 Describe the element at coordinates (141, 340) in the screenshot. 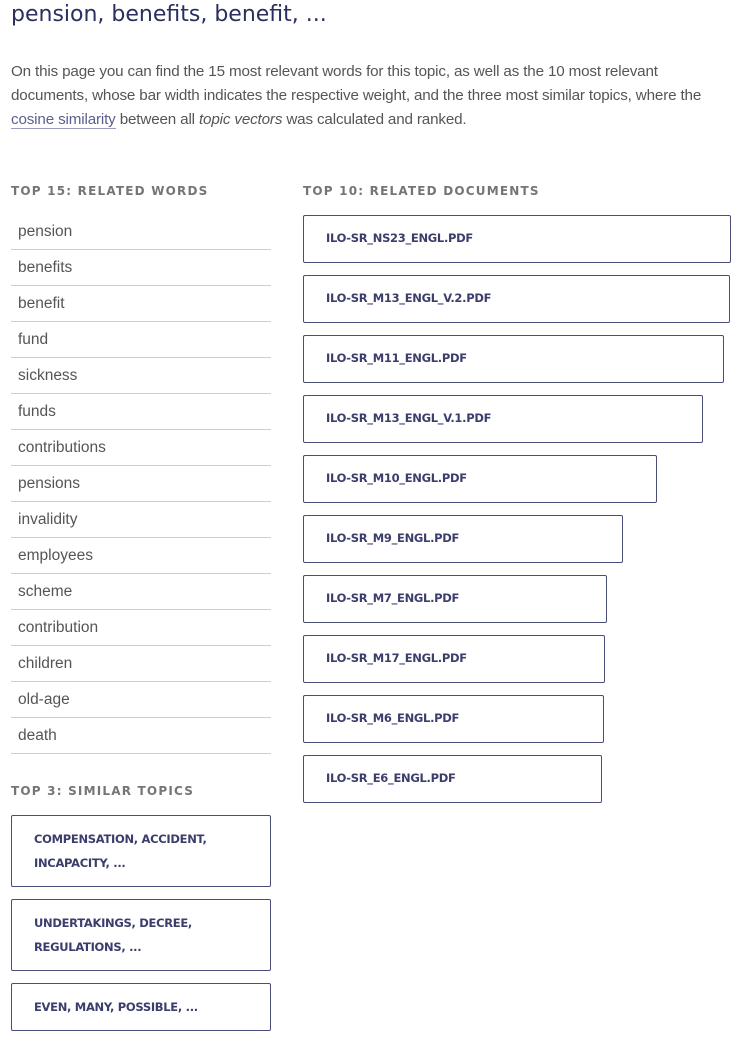

I see `word-item: fund` at that location.